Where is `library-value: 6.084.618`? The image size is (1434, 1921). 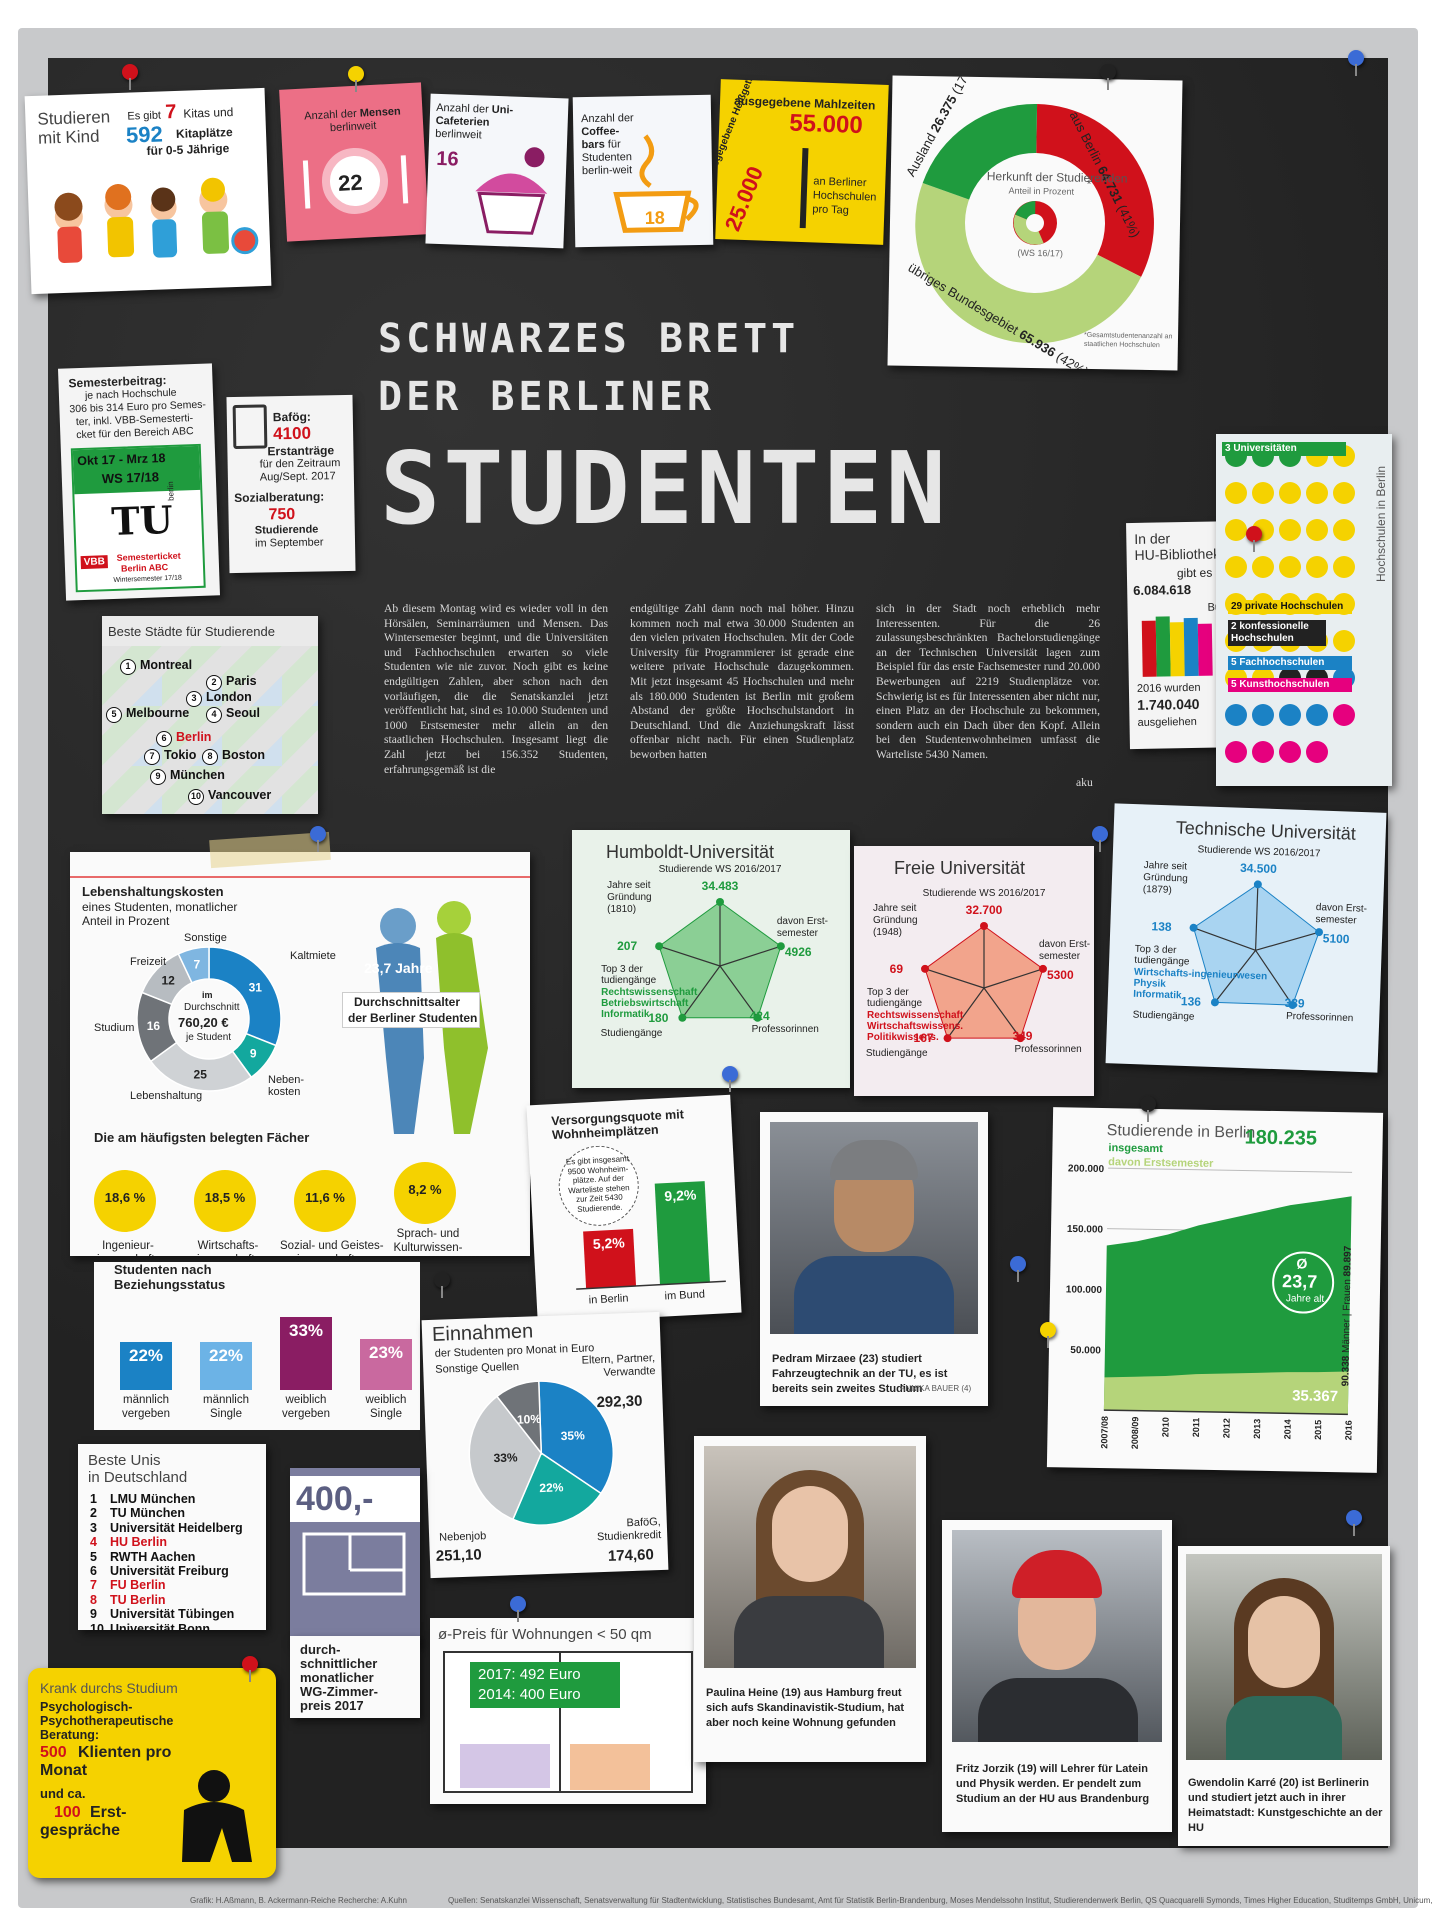
library-value: 6.084.618 is located at coordinates (1162, 589).